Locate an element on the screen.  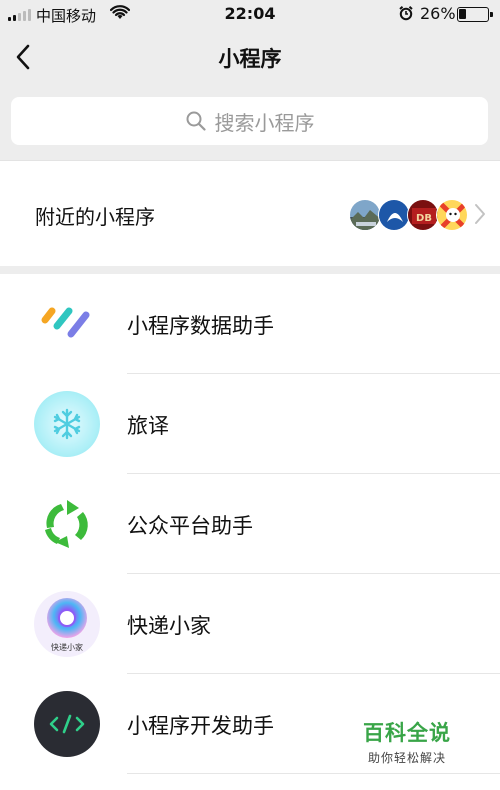
nearby-thumbnails: DB is located at coordinates (408, 215).